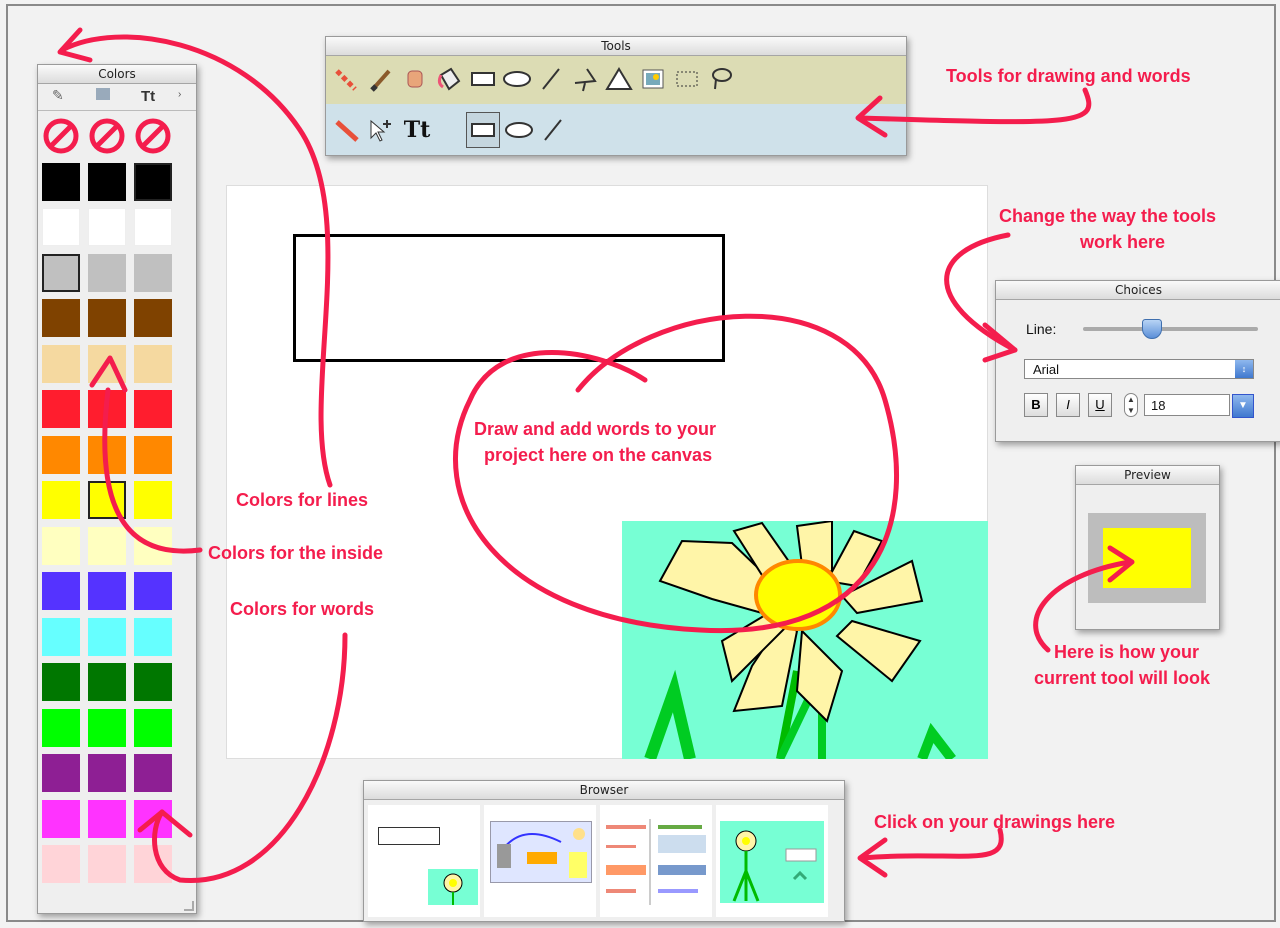  What do you see at coordinates (483, 79) in the screenshot?
I see `rectangle-icon` at bounding box center [483, 79].